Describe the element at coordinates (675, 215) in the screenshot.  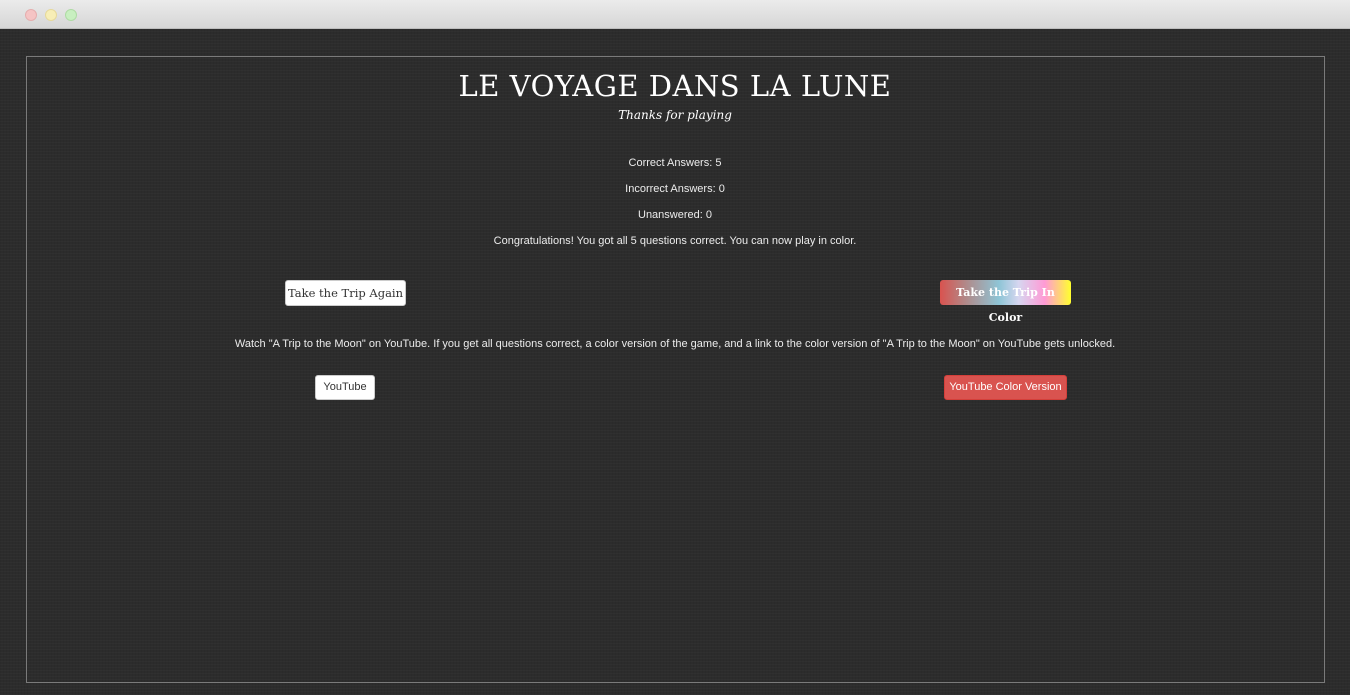
I see `unanswered-count: Unanswered: 0` at that location.